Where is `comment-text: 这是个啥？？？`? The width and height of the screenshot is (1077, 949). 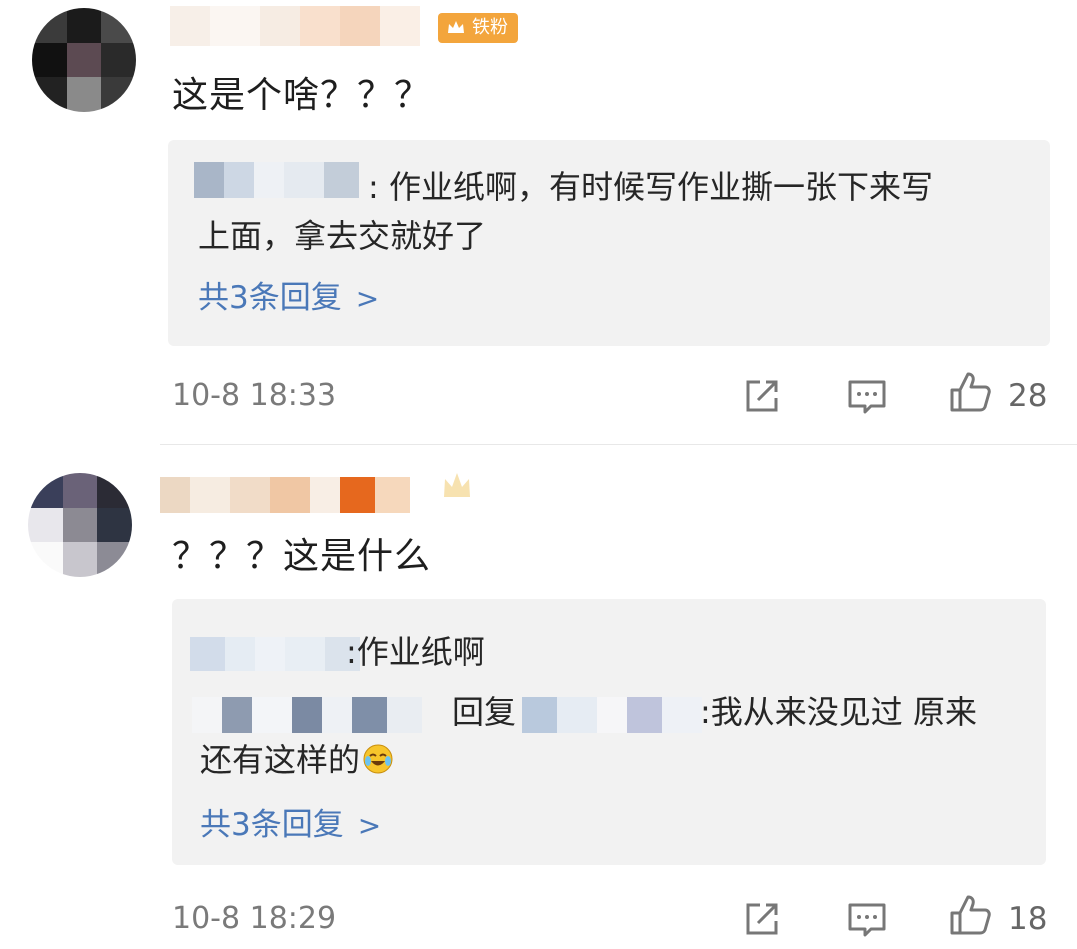 comment-text: 这是个啥？？？ is located at coordinates (302, 95).